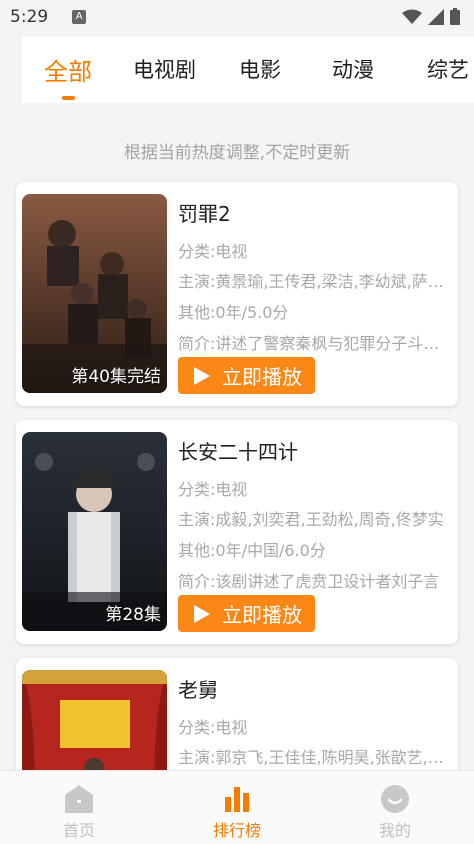 The image size is (474, 844). Describe the element at coordinates (79, 17) in the screenshot. I see `a-icon: A` at that location.